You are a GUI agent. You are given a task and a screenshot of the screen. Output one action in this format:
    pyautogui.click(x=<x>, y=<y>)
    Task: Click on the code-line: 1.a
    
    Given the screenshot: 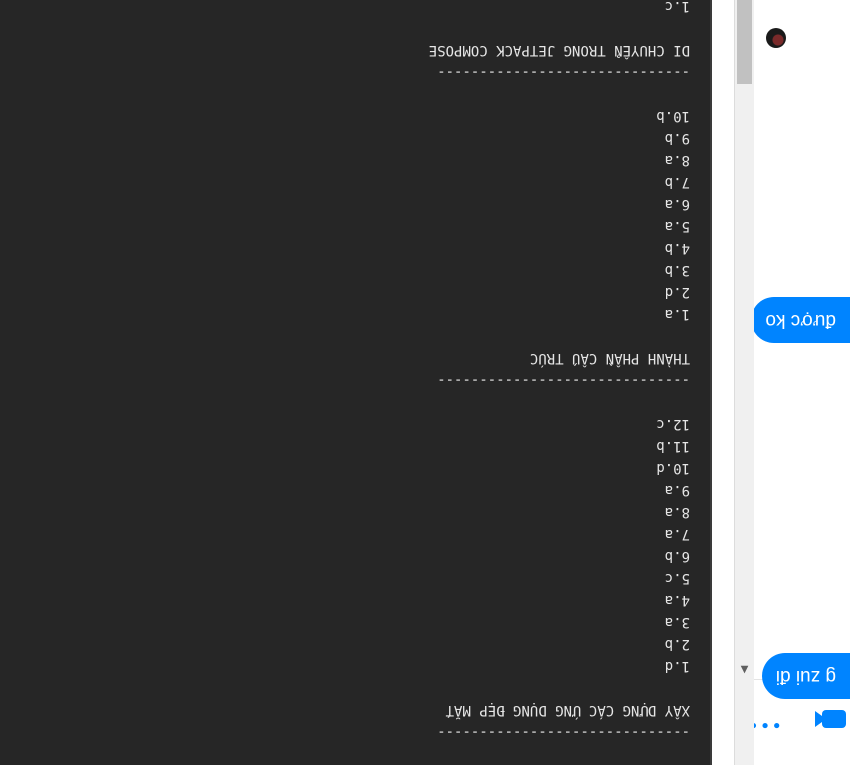 What is the action you would take?
    pyautogui.click(x=677, y=314)
    